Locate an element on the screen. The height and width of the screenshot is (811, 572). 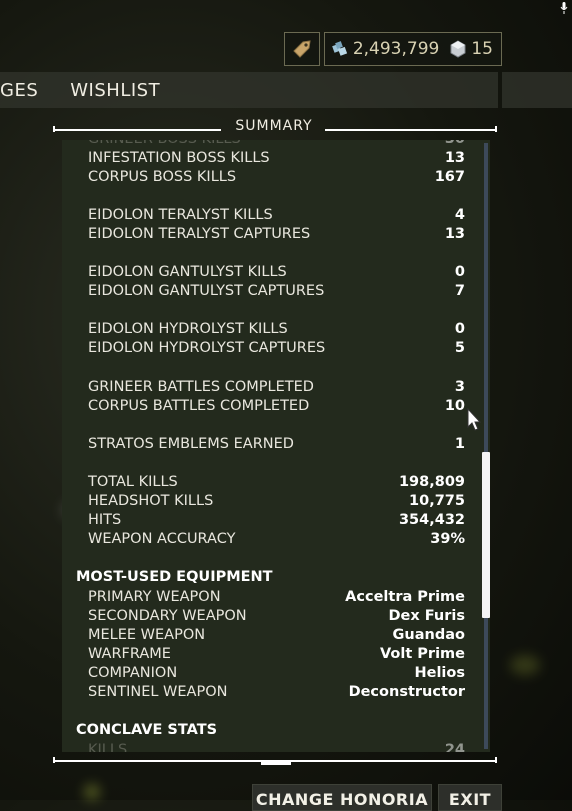
equipment-label: SECONDARY WEAPON is located at coordinates (167, 616).